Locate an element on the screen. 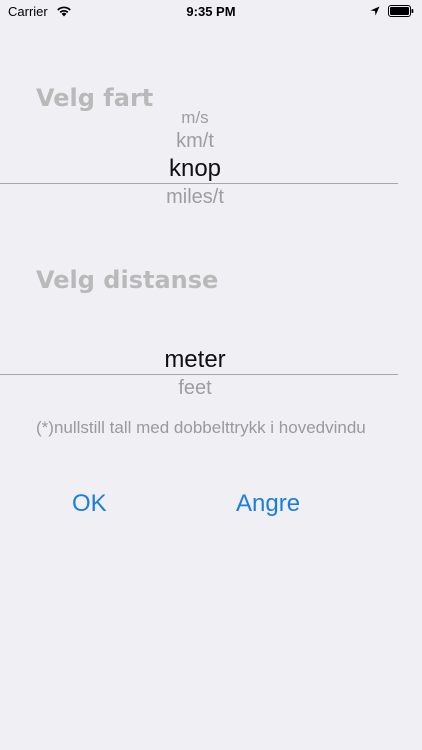 This screenshot has width=422, height=750. battery-icon is located at coordinates (401, 11).